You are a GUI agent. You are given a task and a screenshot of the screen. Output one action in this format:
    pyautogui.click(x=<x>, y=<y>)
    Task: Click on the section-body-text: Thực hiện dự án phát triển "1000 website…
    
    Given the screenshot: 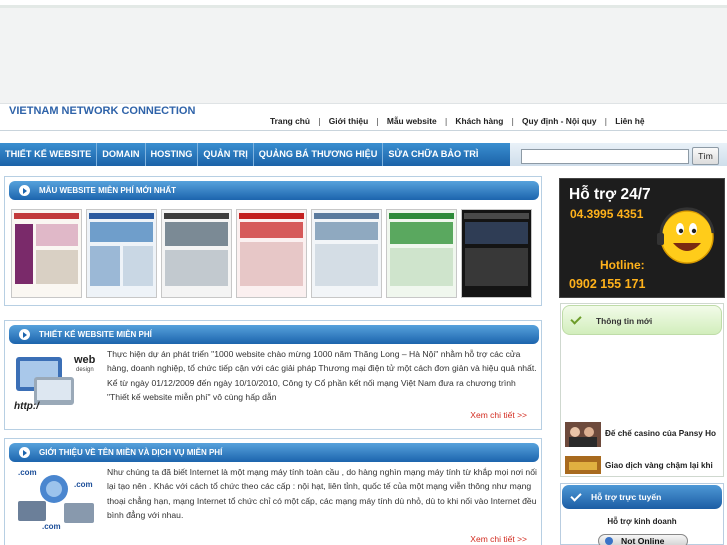 What is the action you would take?
    pyautogui.click(x=322, y=376)
    